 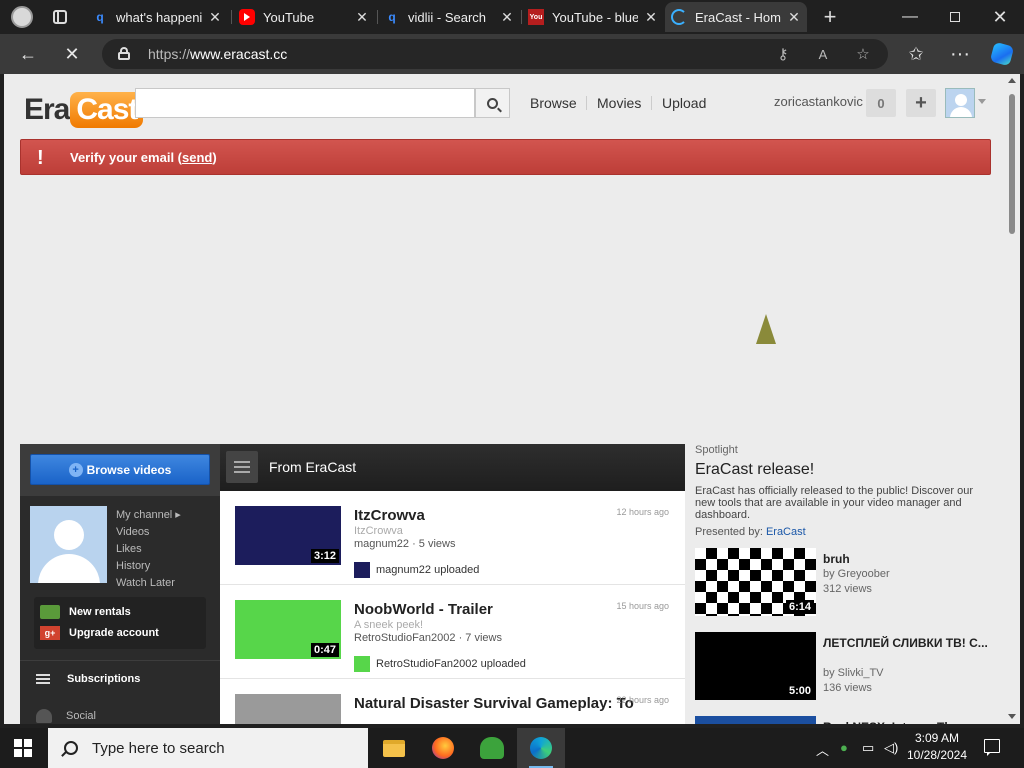 What do you see at coordinates (868, 748) in the screenshot?
I see `network-icon: ▭` at bounding box center [868, 748].